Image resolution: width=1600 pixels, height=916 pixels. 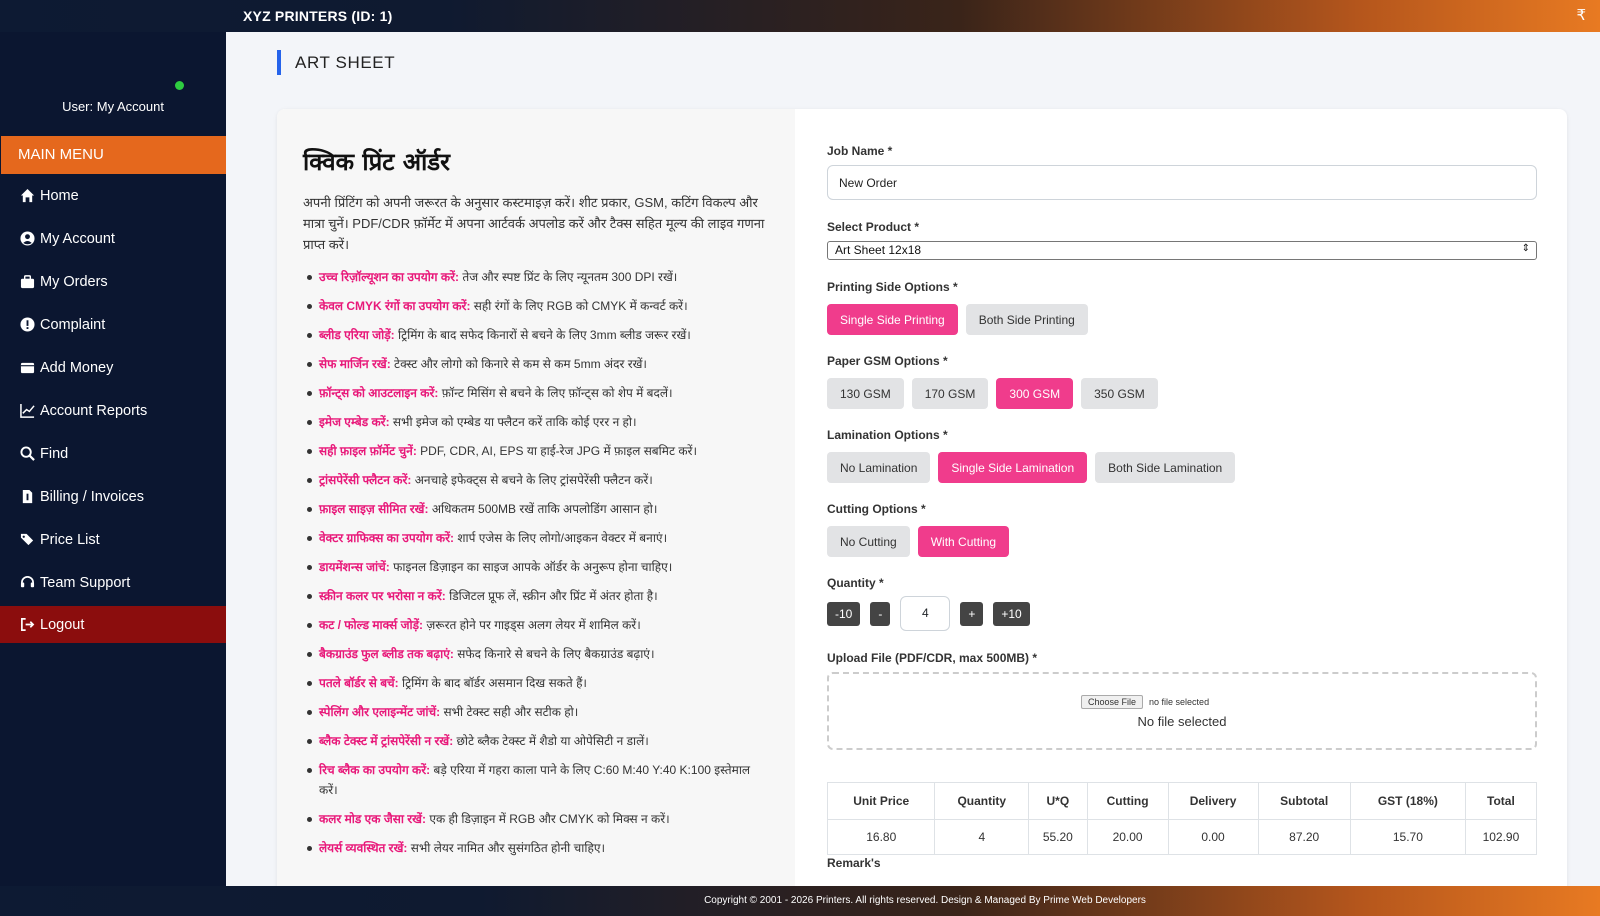 What do you see at coordinates (113, 539) in the screenshot?
I see `sidebar-item-price-list: Price List` at bounding box center [113, 539].